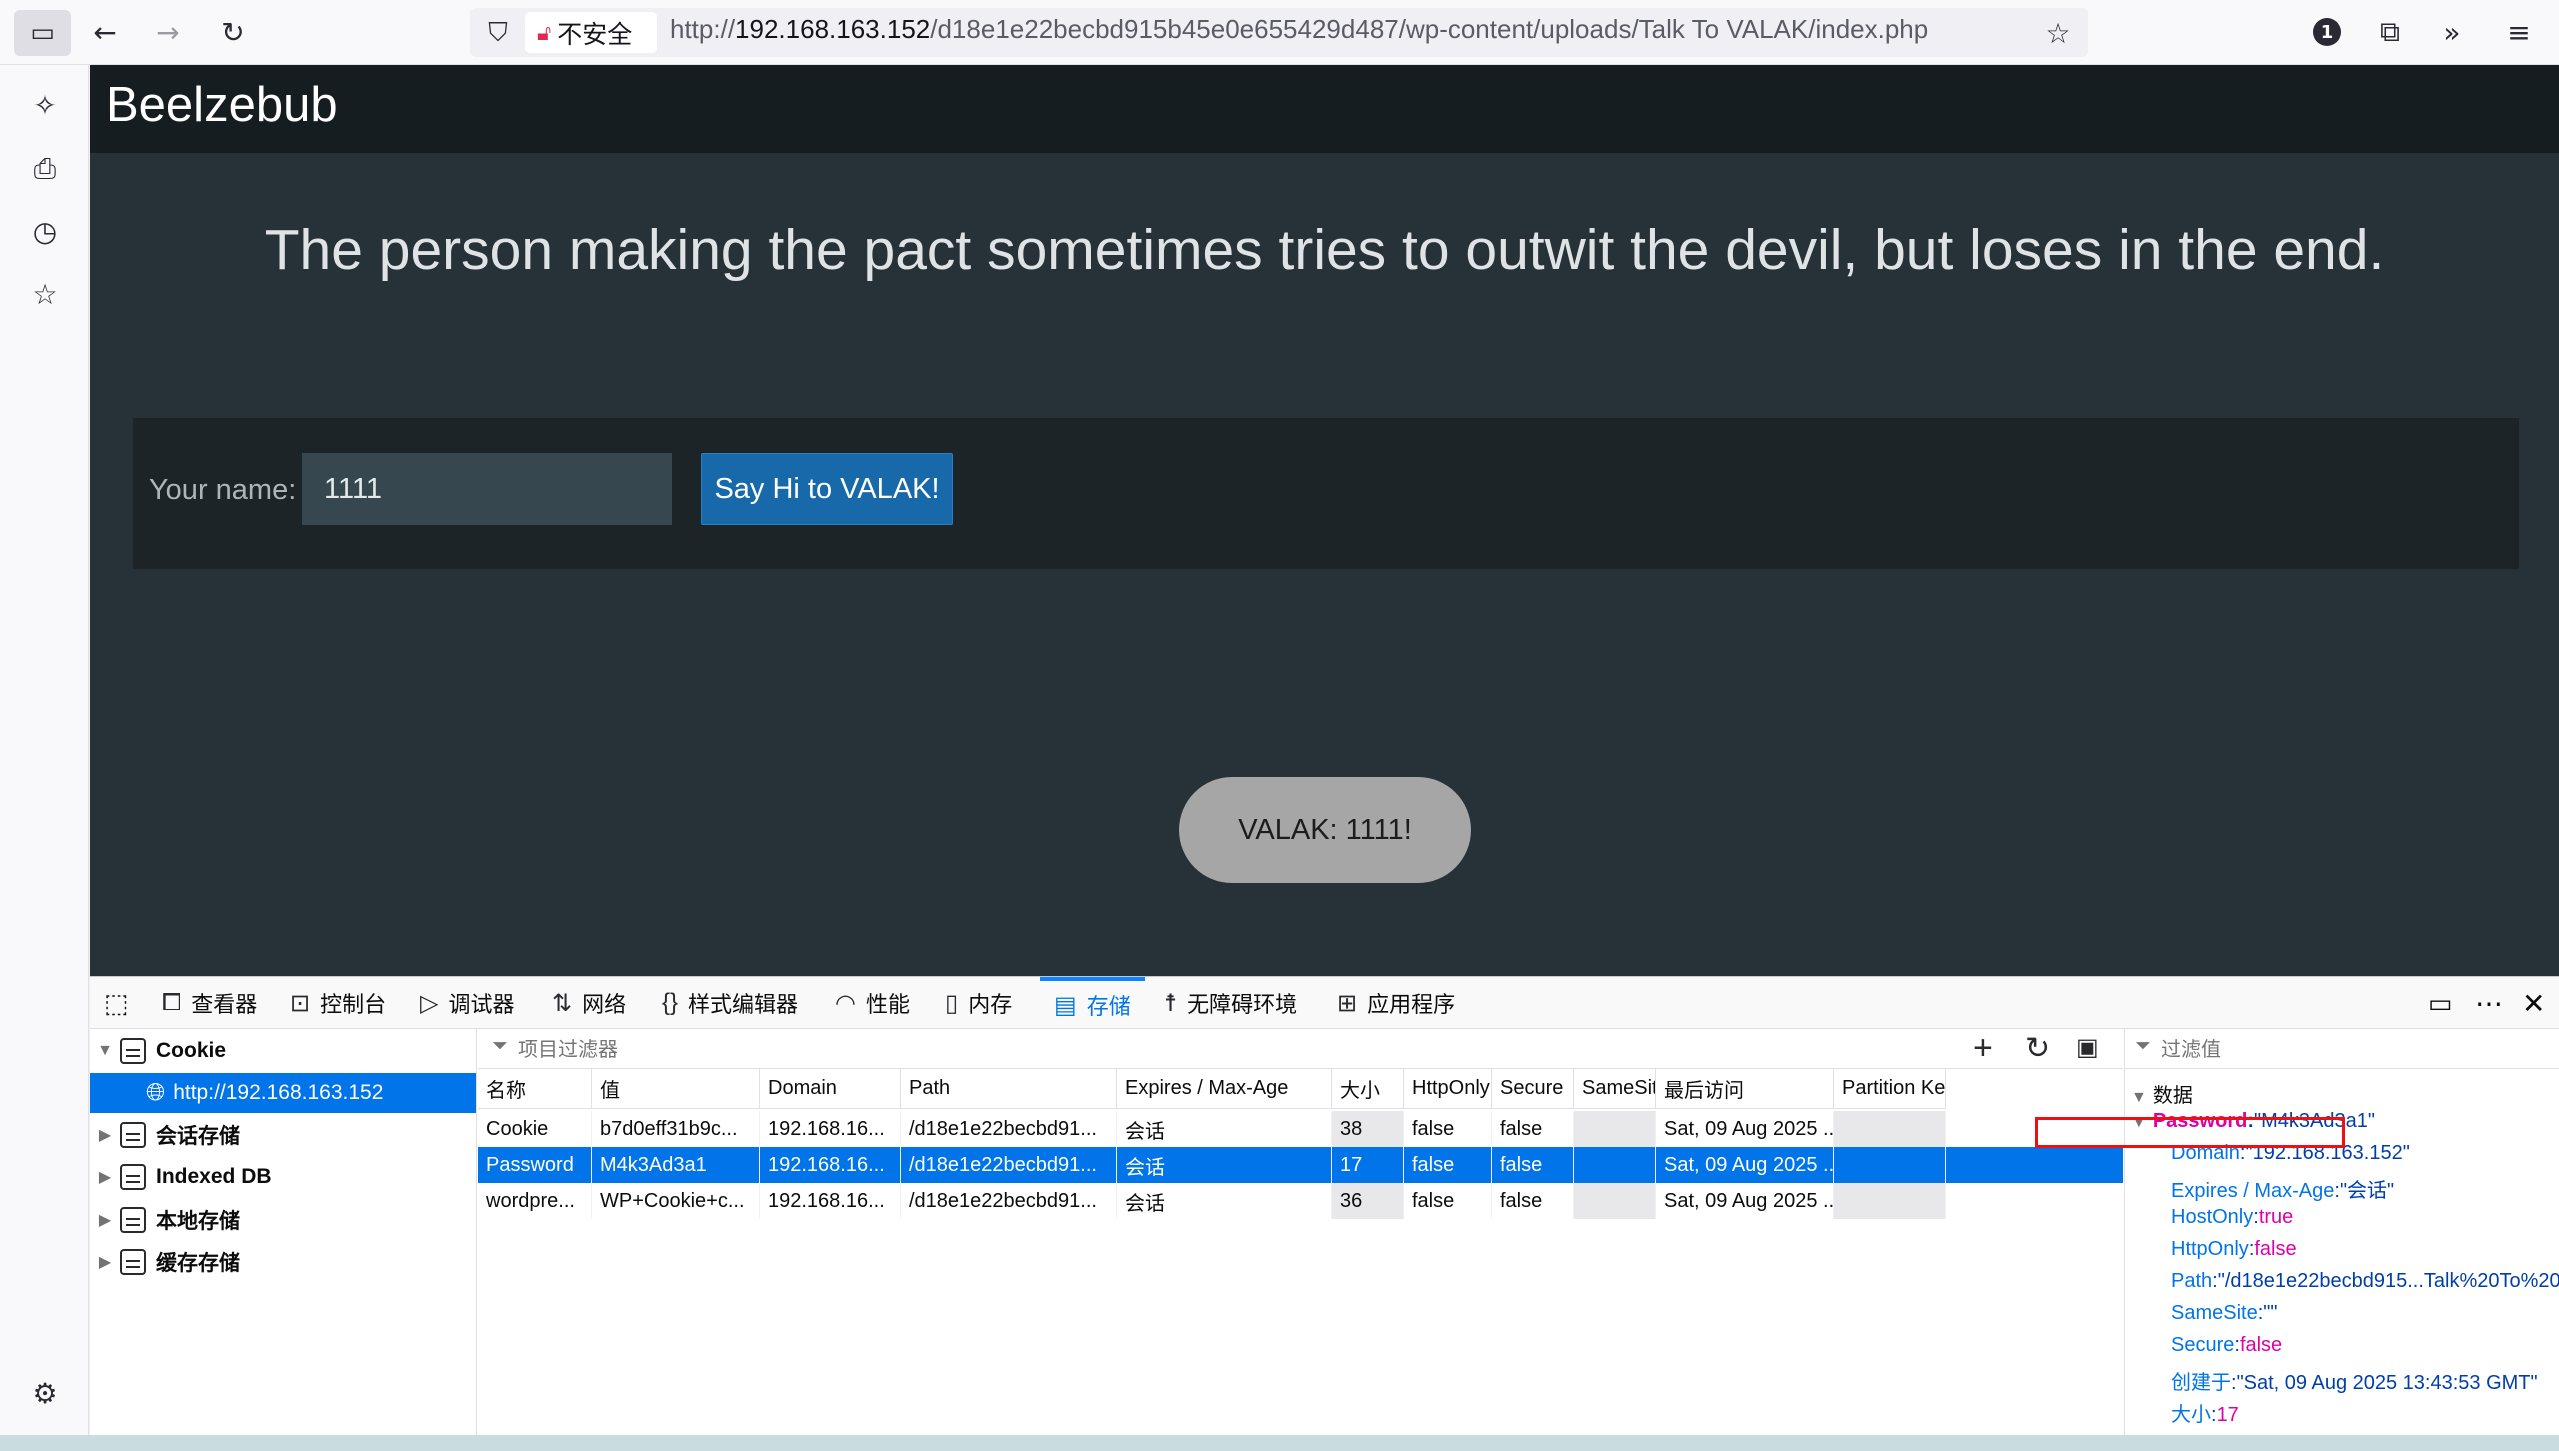 The width and height of the screenshot is (2559, 1451). I want to click on detail-key: Expires / Max-Age, so click(2253, 1191).